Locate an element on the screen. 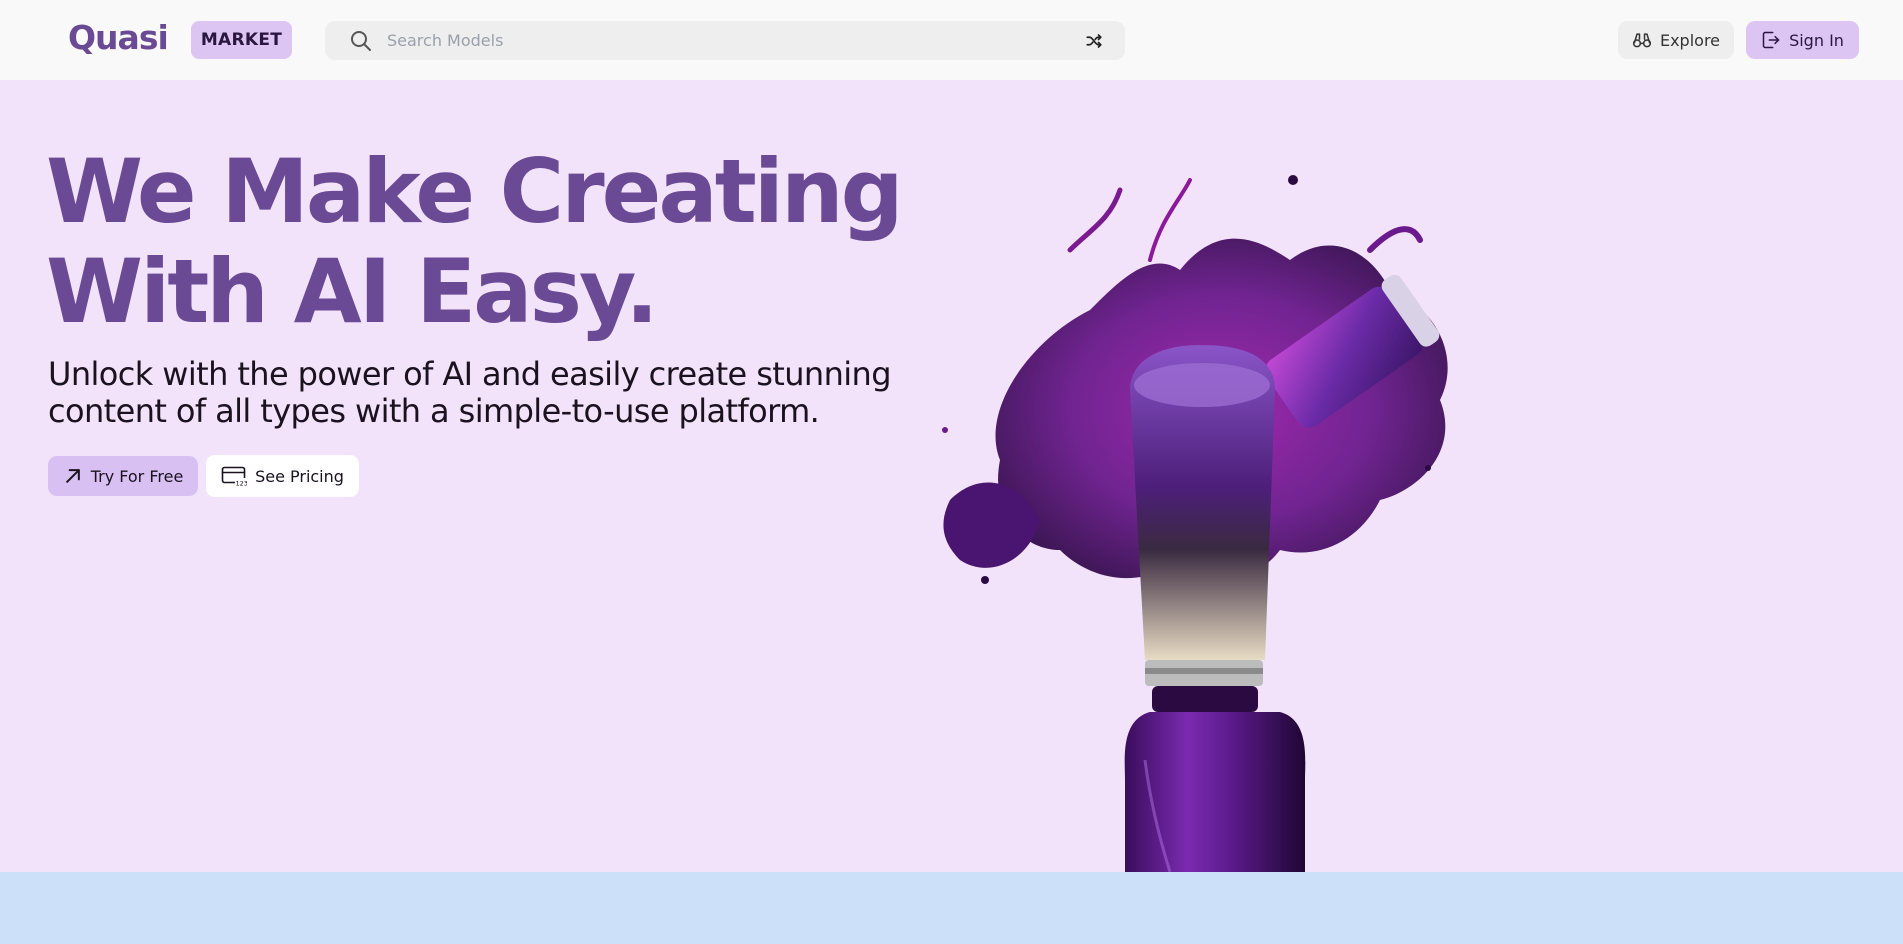 The width and height of the screenshot is (1903, 944). next-section-band is located at coordinates (951, 908).